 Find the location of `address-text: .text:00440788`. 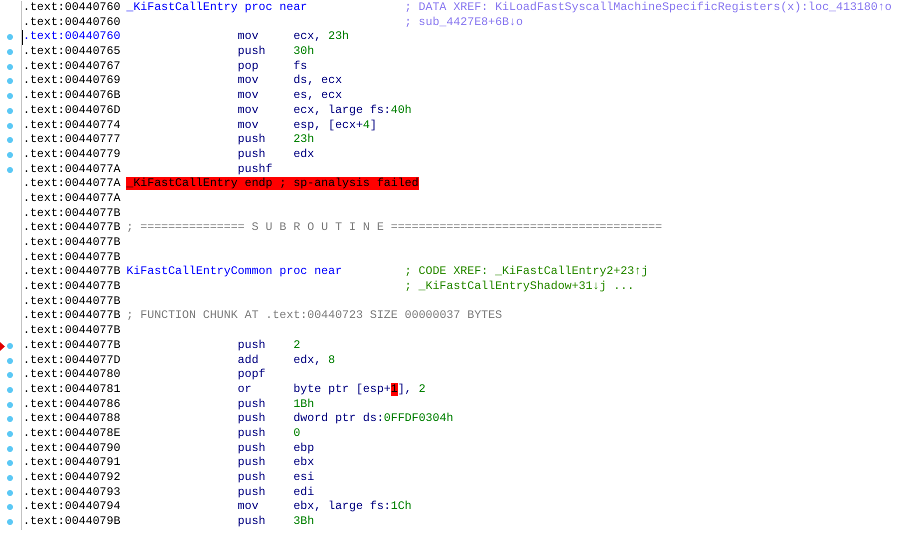

address-text: .text:00440788 is located at coordinates (72, 419).